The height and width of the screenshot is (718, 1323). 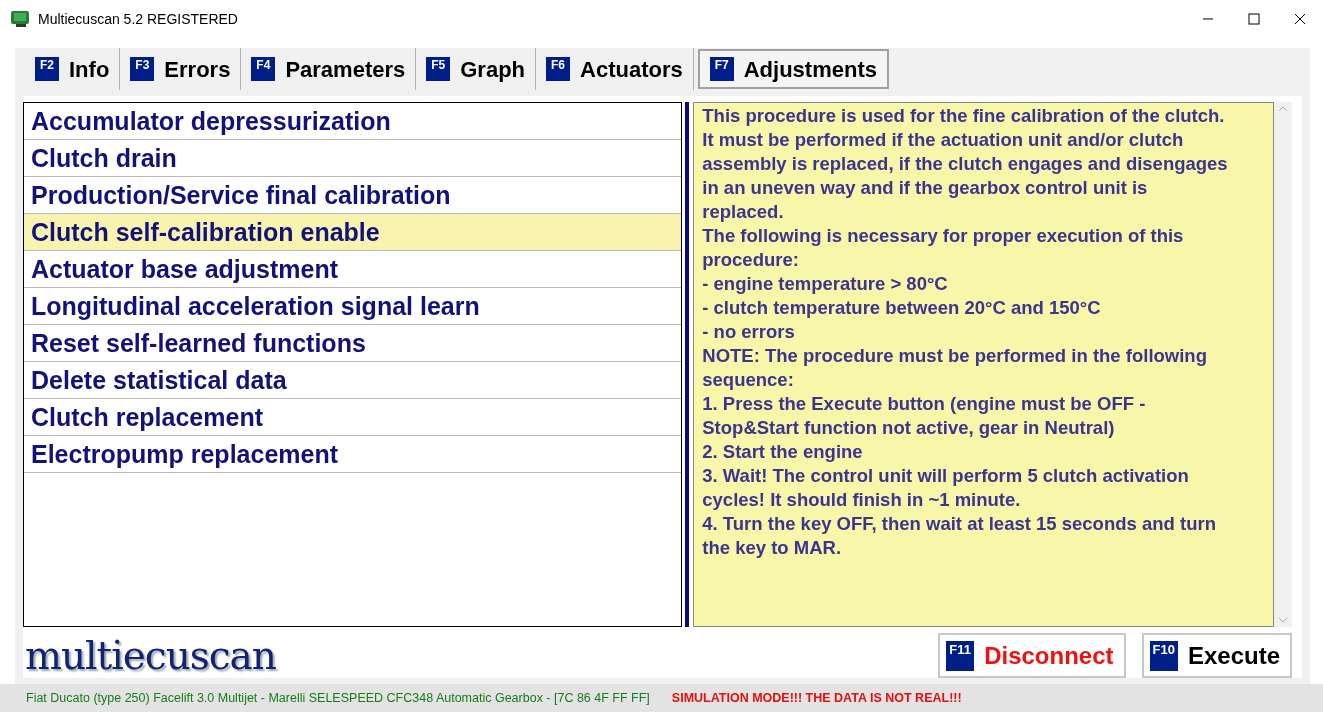 What do you see at coordinates (142, 69) in the screenshot?
I see `function-key-icon: F3` at bounding box center [142, 69].